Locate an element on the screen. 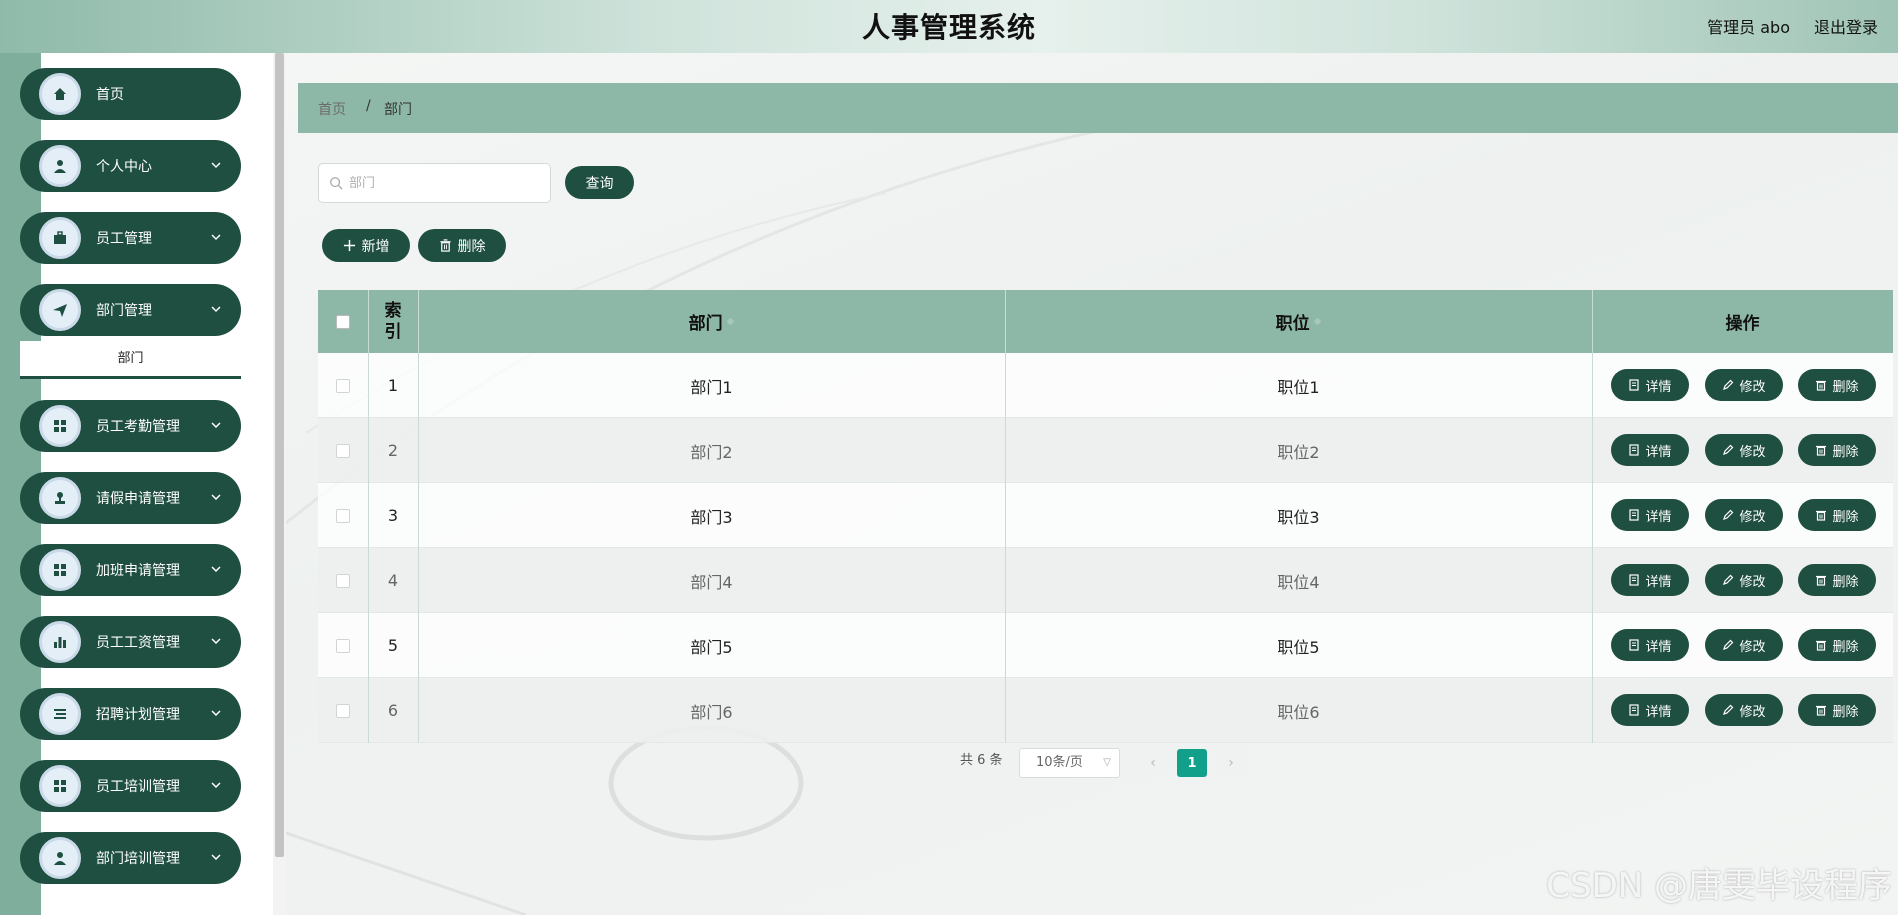 Image resolution: width=1898 pixels, height=915 pixels. header-position: 职位 ◆ is located at coordinates (1298, 321).